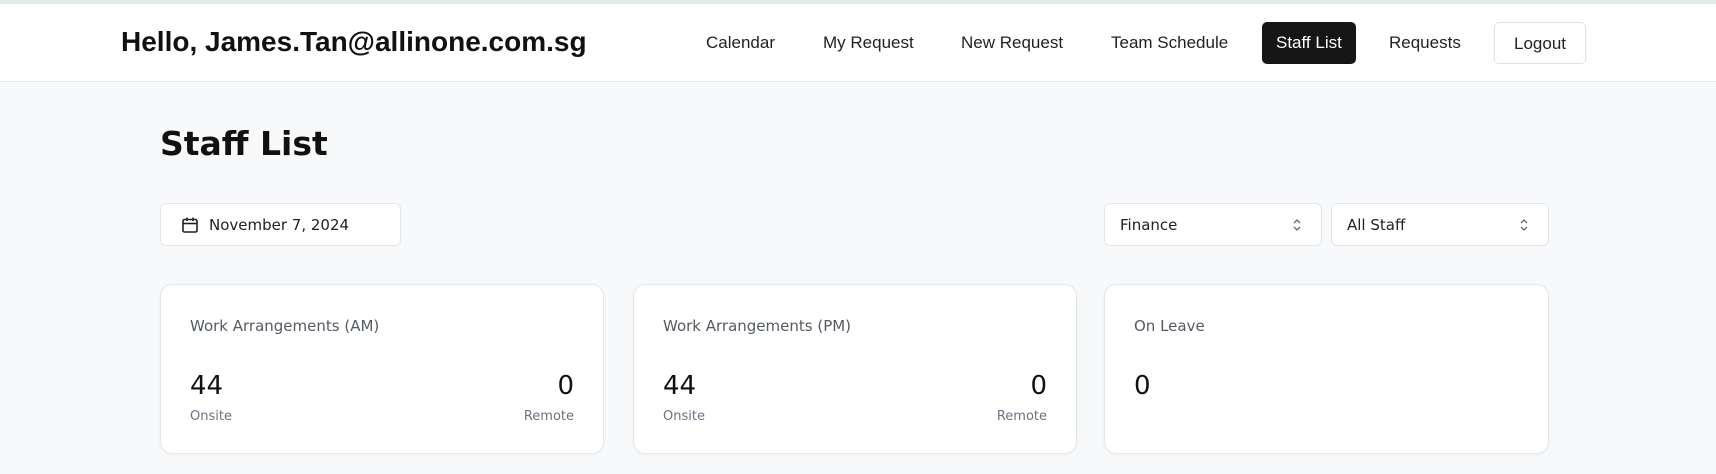 This screenshot has width=1716, height=474. What do you see at coordinates (1425, 43) in the screenshot?
I see `nav-requests: Requests` at bounding box center [1425, 43].